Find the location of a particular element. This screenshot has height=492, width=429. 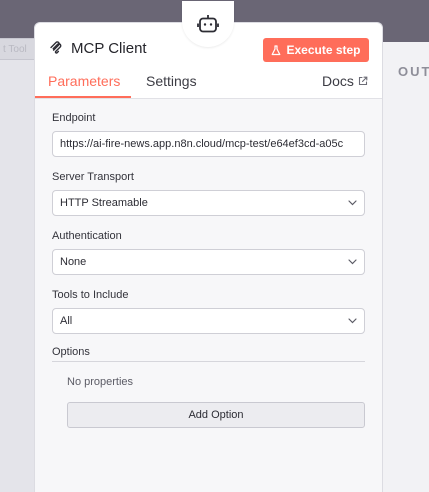

active-tab-indicator is located at coordinates (83, 97).